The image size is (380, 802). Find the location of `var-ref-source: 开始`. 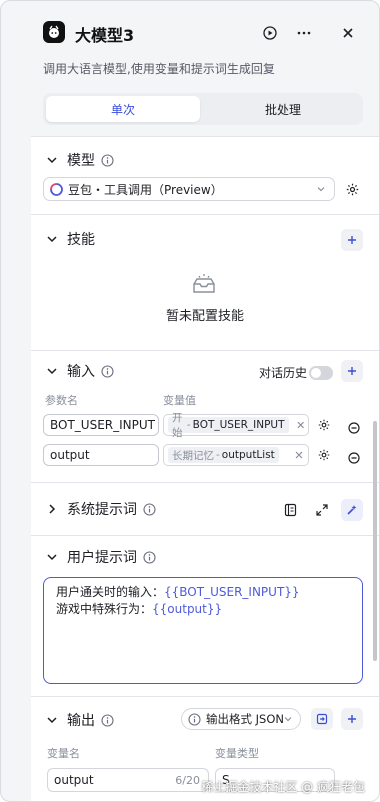

var-ref-source: 开始 is located at coordinates (177, 425).